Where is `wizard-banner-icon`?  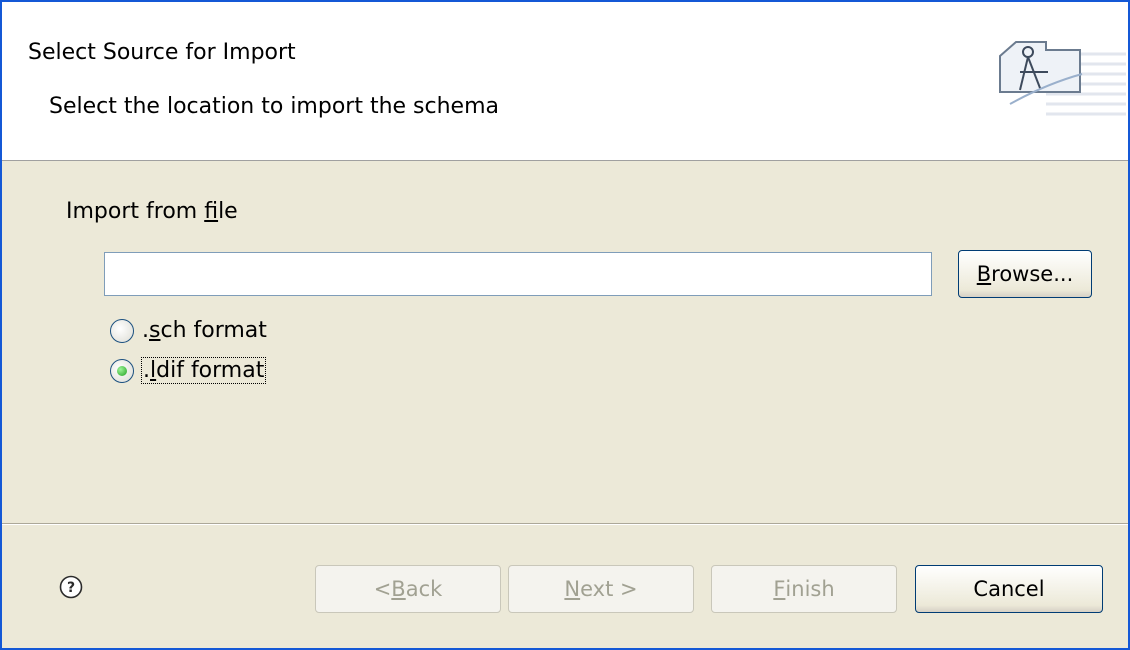 wizard-banner-icon is located at coordinates (1062, 78).